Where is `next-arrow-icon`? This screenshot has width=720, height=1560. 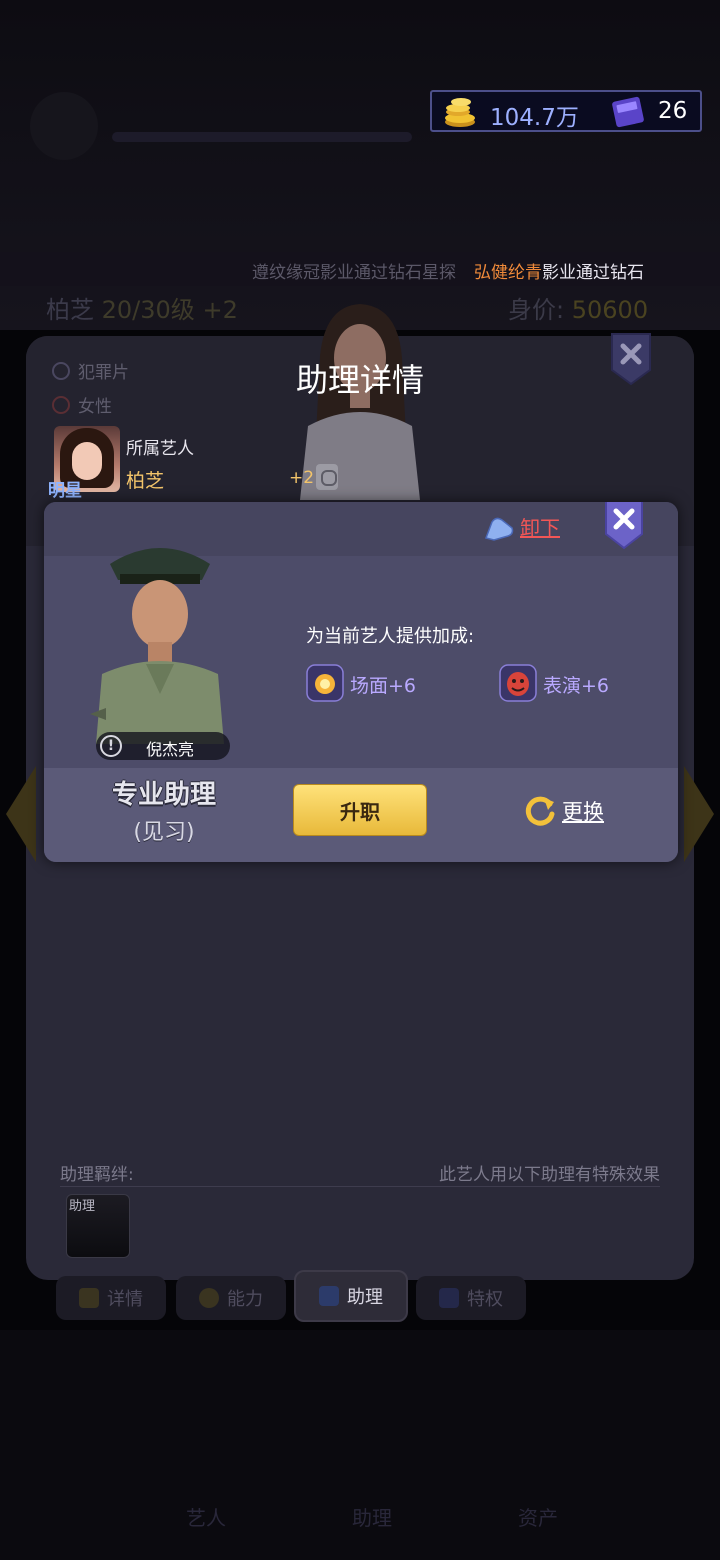
next-arrow-icon is located at coordinates (699, 814).